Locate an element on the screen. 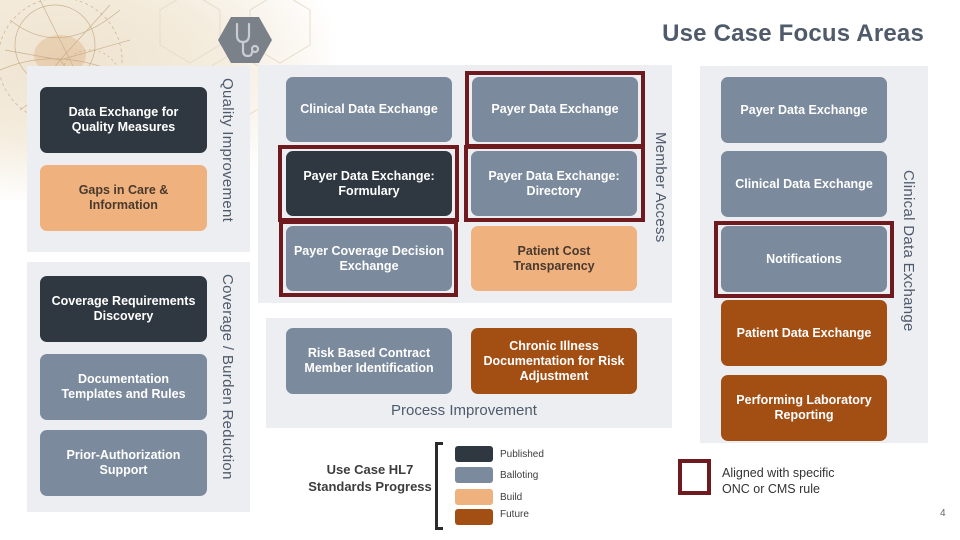 The image size is (960, 540). rule-highlight-notifications is located at coordinates (804, 259).